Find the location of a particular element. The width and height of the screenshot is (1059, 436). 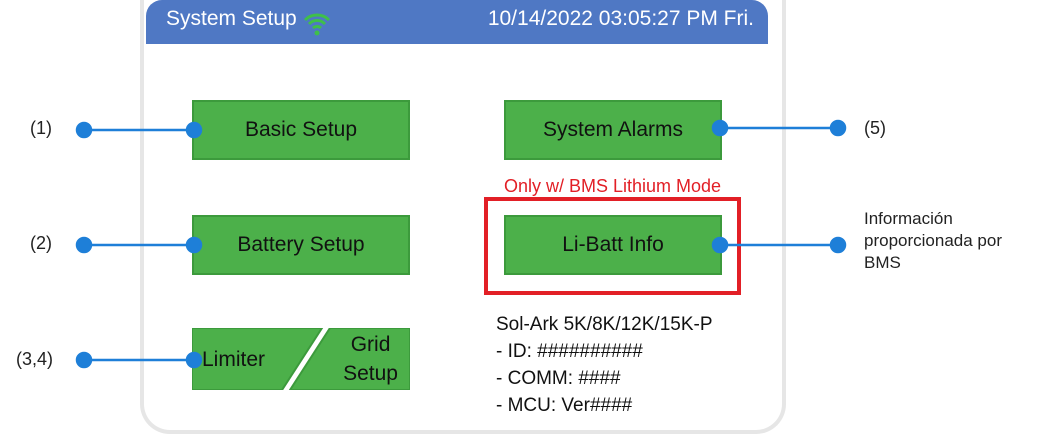

id-text: - ID: ########## is located at coordinates (569, 351).